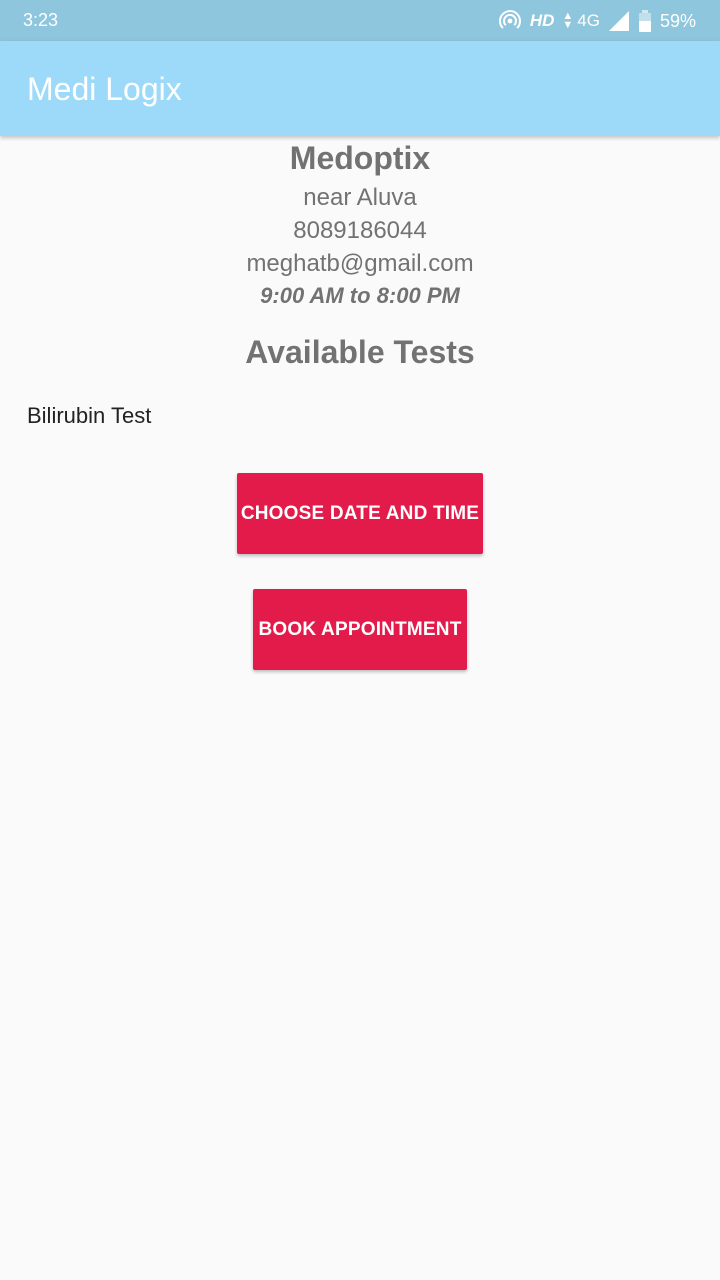 The width and height of the screenshot is (720, 1280). Describe the element at coordinates (360, 352) in the screenshot. I see `available-tests-heading: Available Tests` at that location.